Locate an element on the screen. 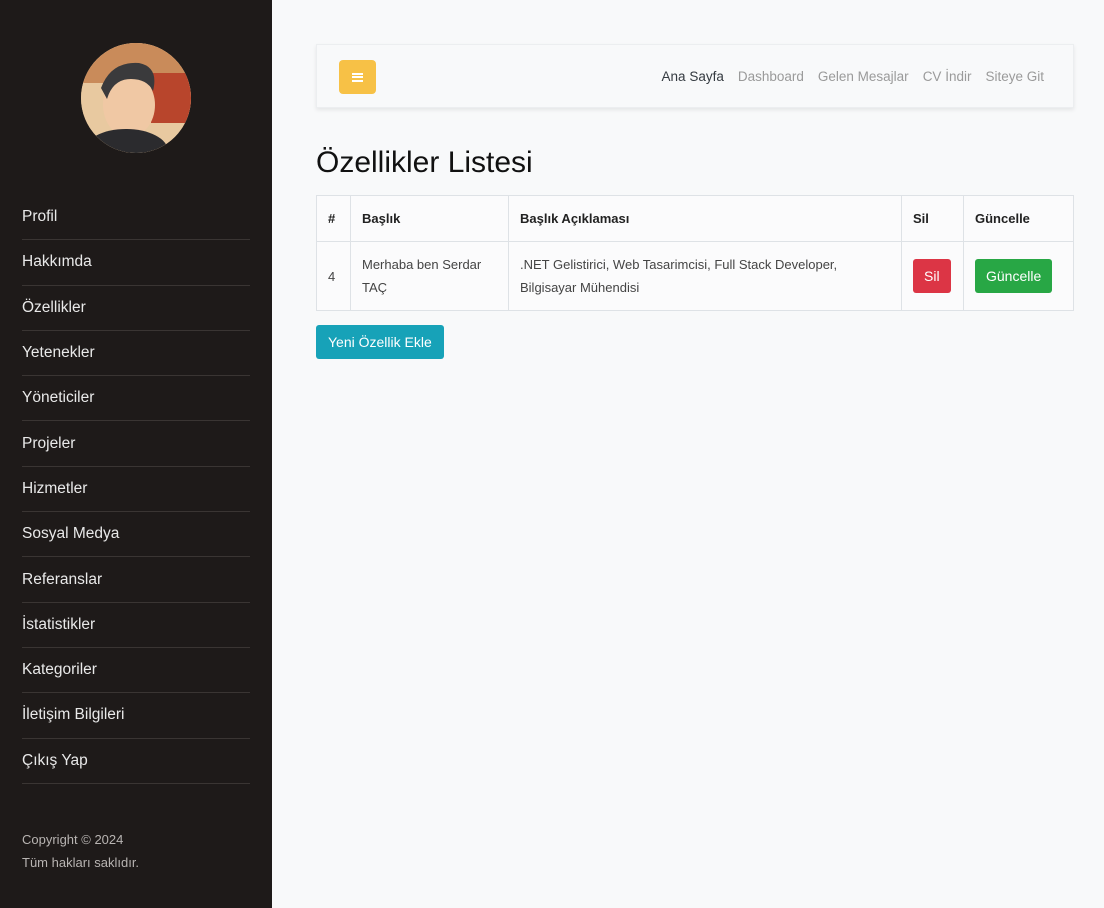 Image resolution: width=1104 pixels, height=908 pixels. cell-update: Güncelle is located at coordinates (1018, 276).